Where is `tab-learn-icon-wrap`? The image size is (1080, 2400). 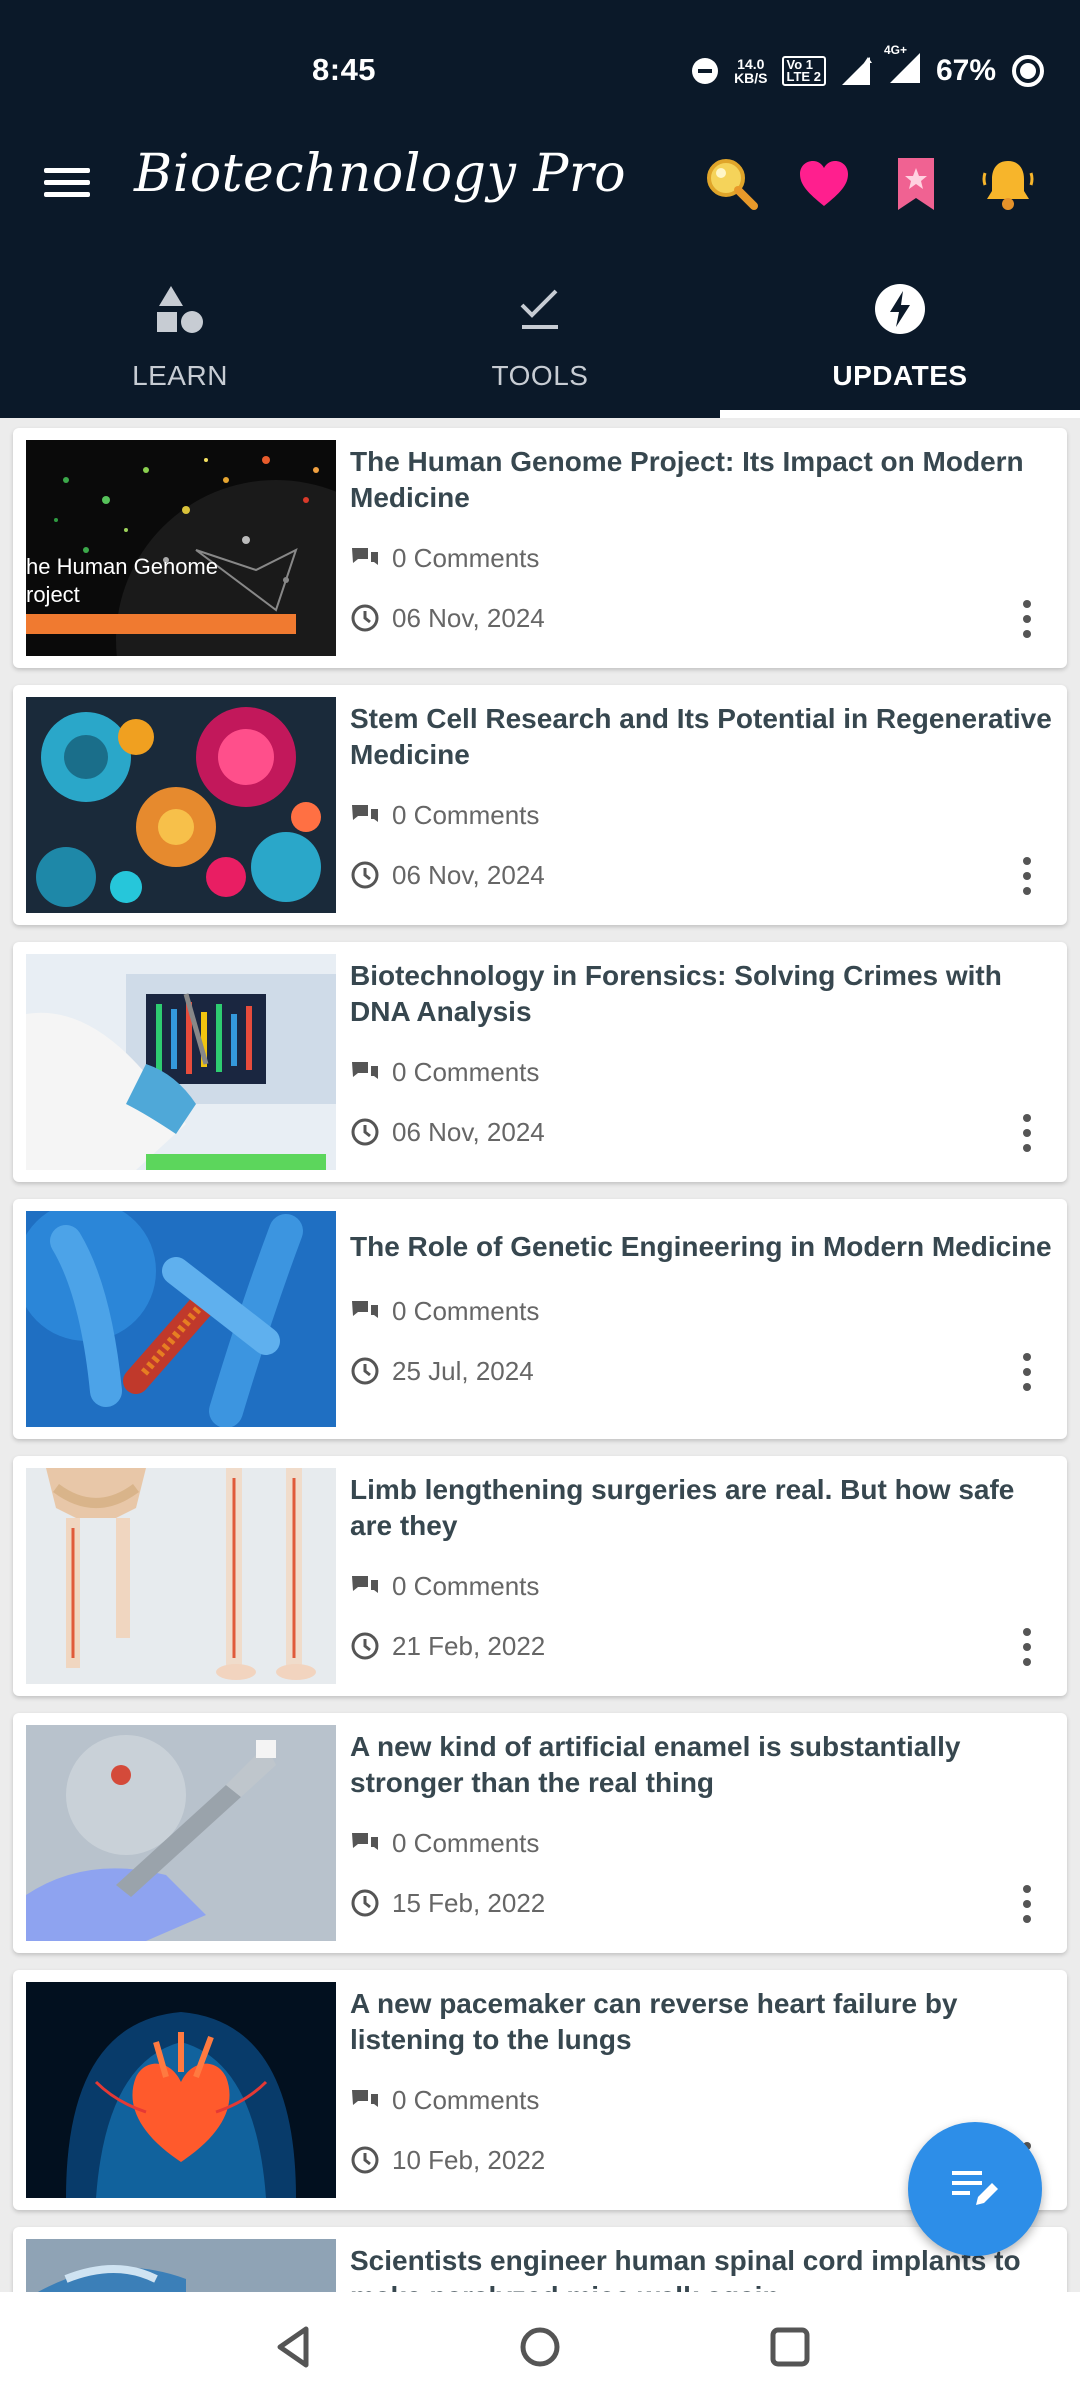
tab-learn-icon-wrap is located at coordinates (180, 309).